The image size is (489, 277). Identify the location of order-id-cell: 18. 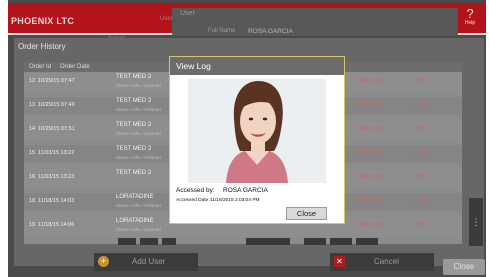
(32, 201).